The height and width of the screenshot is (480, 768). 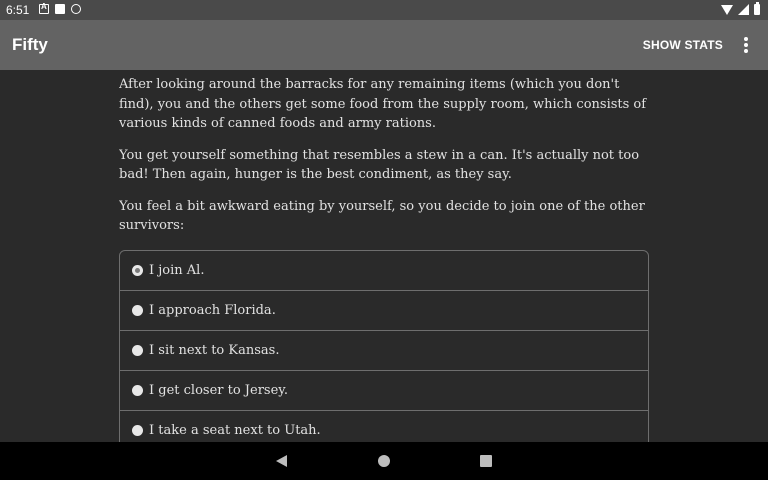 I want to click on choice-label: I take a seat next to Utah., so click(x=235, y=430).